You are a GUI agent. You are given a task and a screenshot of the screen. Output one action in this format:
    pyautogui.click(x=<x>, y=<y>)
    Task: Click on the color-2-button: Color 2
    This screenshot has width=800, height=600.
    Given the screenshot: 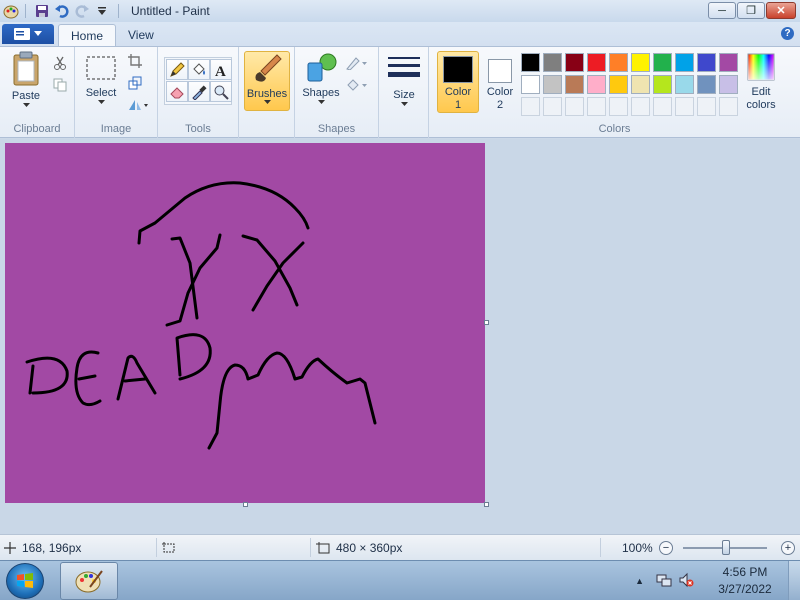 What is the action you would take?
    pyautogui.click(x=500, y=82)
    